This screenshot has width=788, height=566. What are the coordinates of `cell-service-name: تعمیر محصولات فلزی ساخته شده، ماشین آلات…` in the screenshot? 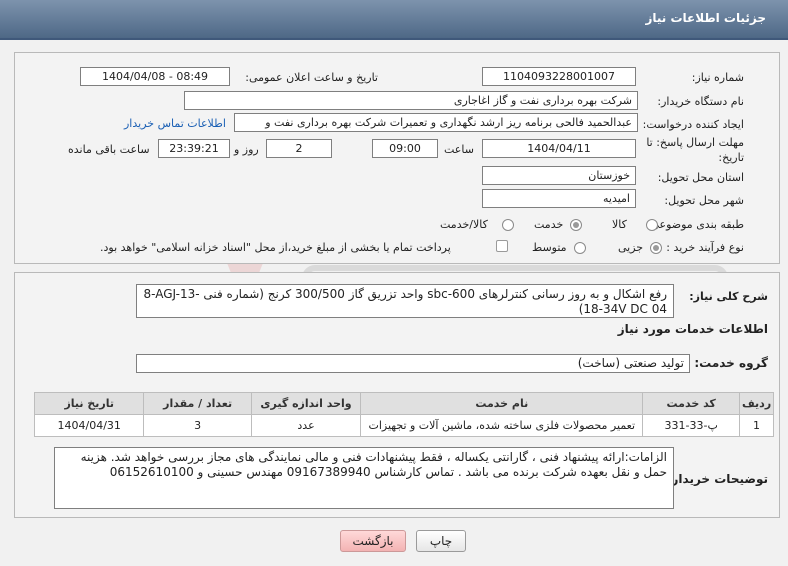 It's located at (502, 425).